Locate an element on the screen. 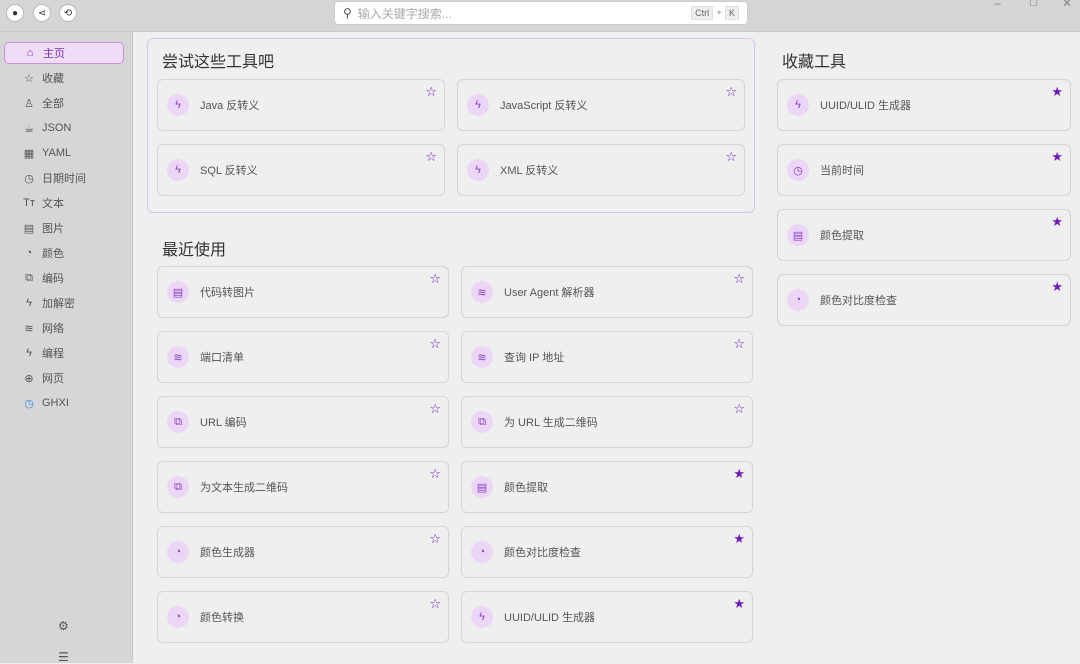 The height and width of the screenshot is (664, 1080). recent-tool-card: ⧉ 为 URL 生成二维码 ☆ is located at coordinates (607, 422).